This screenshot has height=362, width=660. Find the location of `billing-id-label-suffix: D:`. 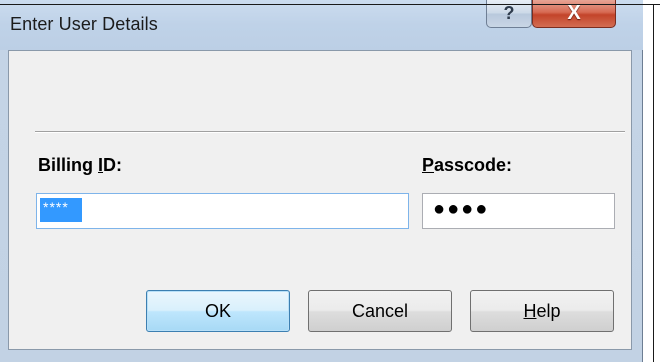

billing-id-label-suffix: D: is located at coordinates (113, 165).